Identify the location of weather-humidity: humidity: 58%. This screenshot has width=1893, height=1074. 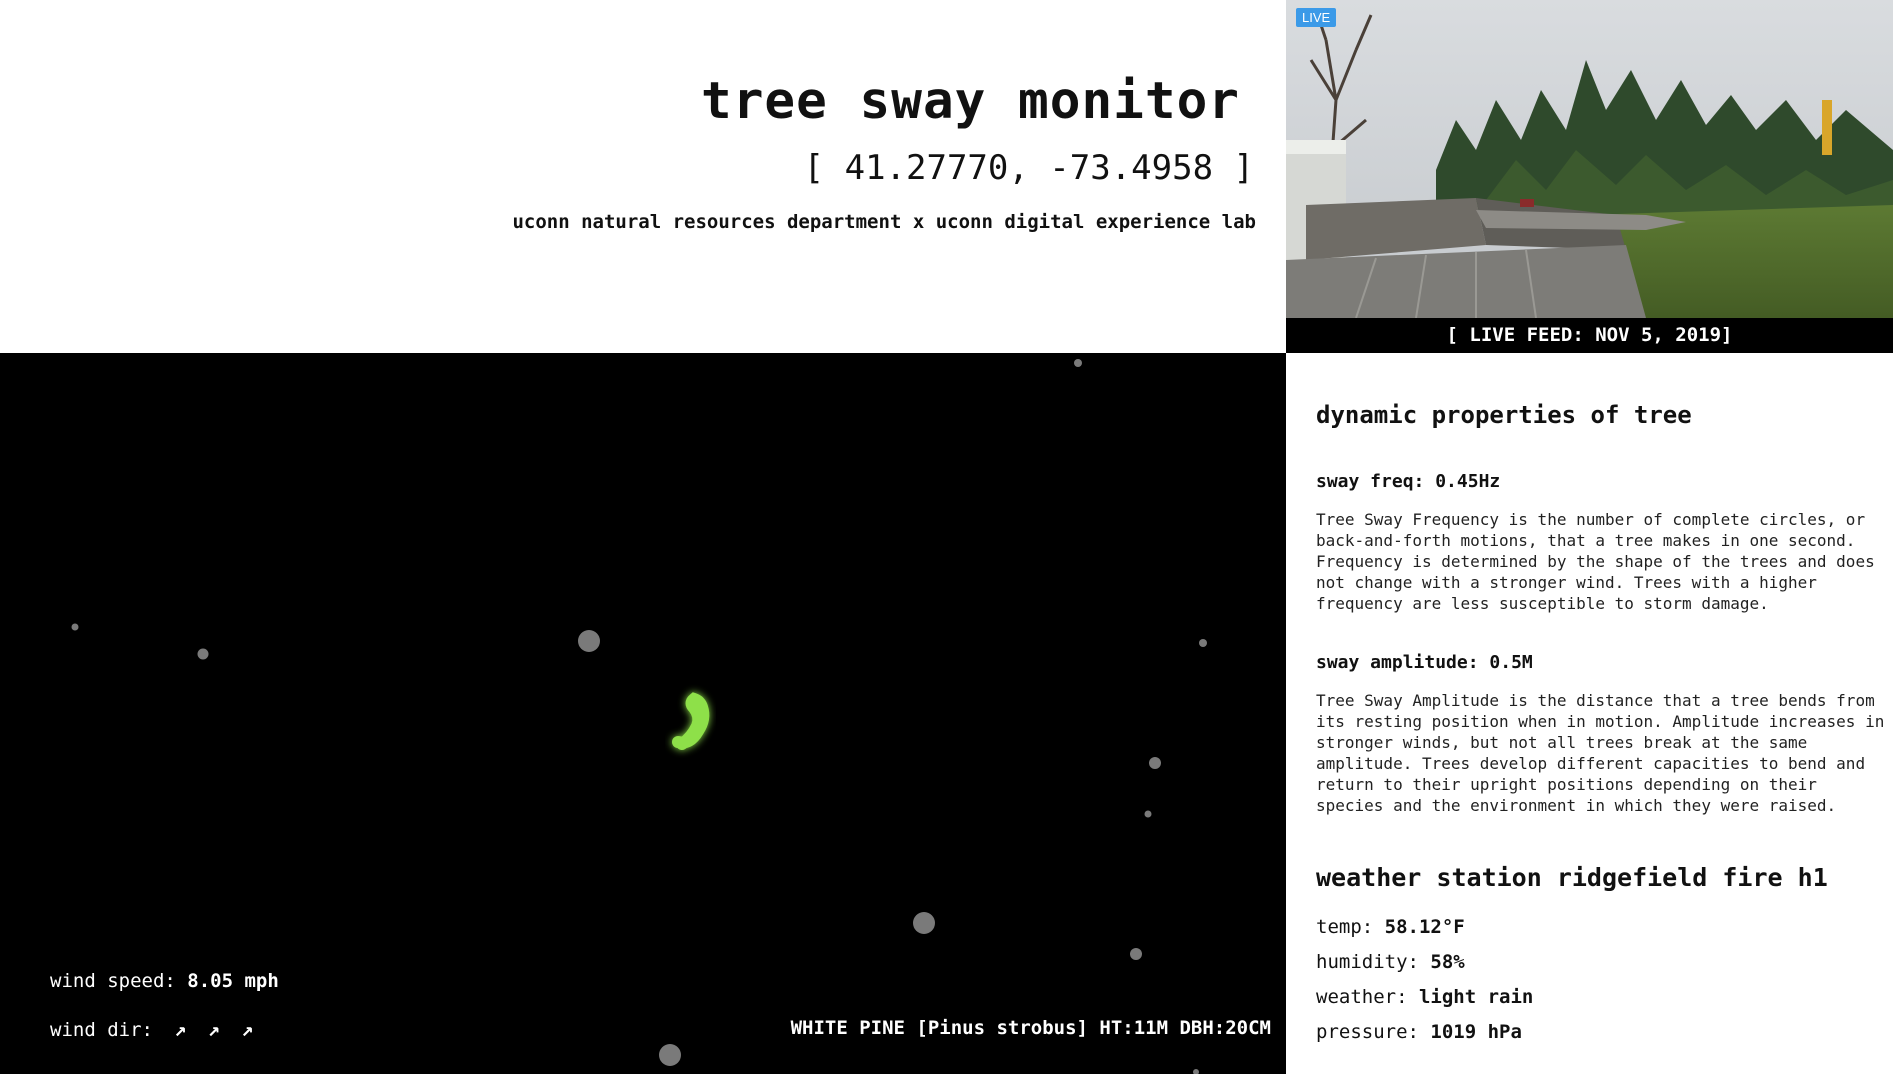
(1390, 962).